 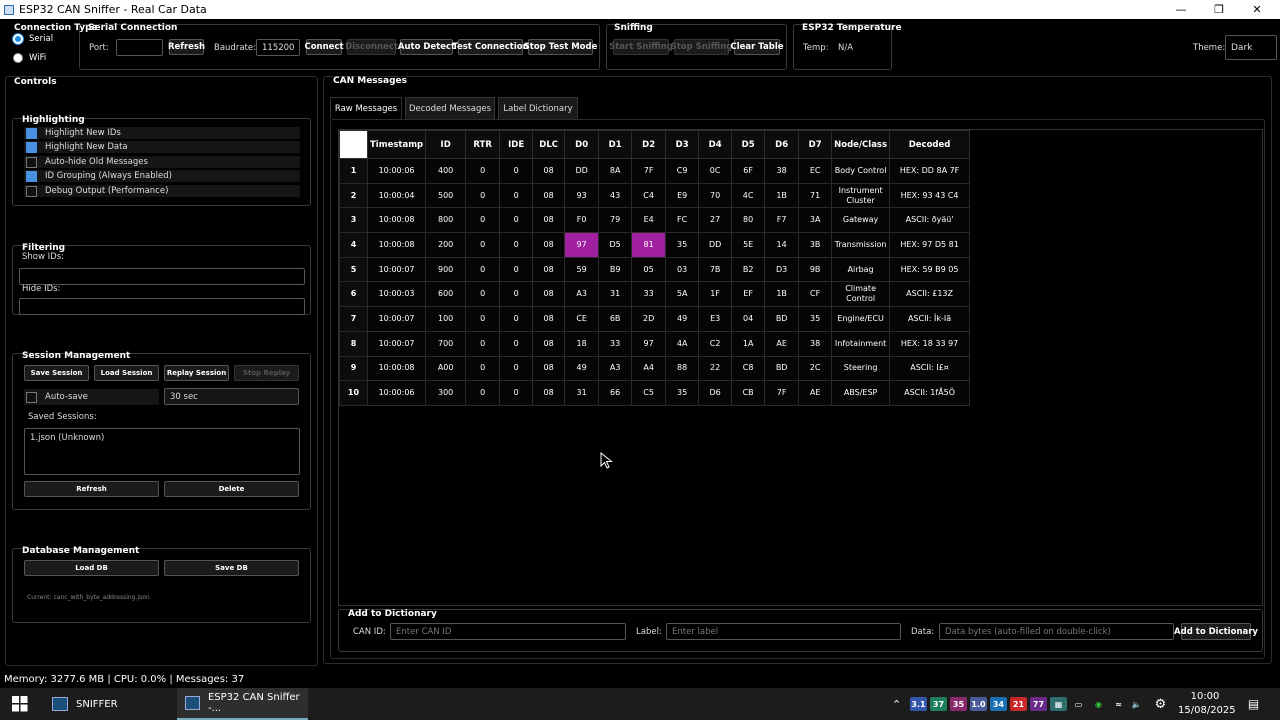 I want to click on save-db-button: Save DB, so click(x=231, y=568).